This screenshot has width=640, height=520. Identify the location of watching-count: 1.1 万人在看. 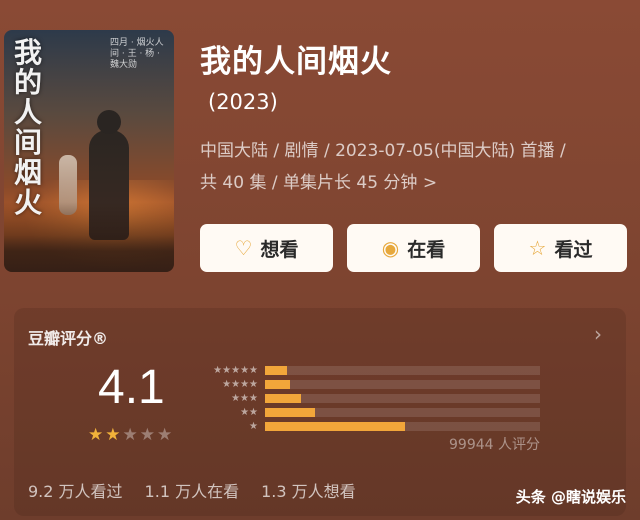
(192, 490).